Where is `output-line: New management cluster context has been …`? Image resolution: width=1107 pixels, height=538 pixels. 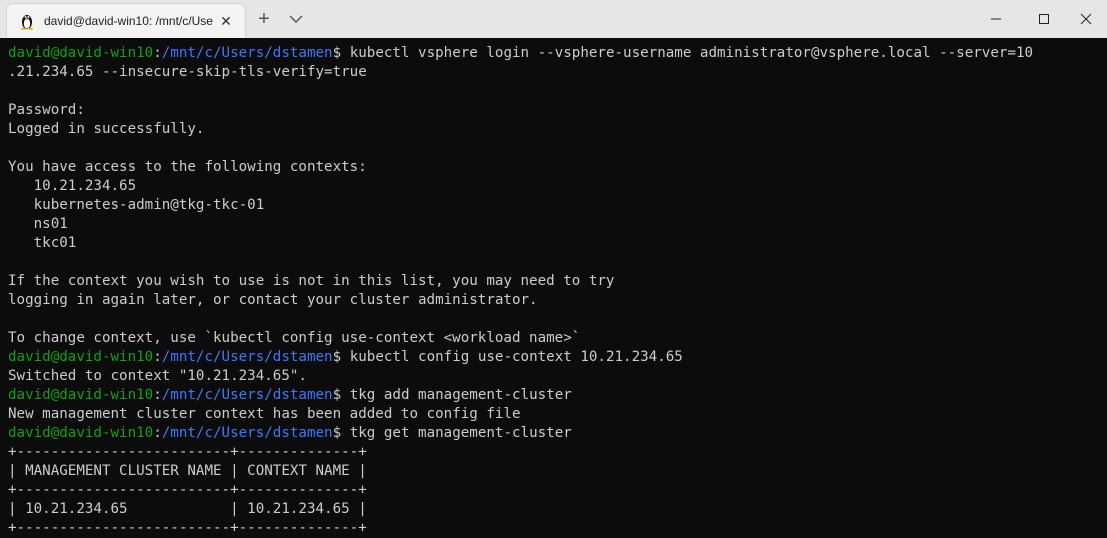 output-line: New management cluster context has been … is located at coordinates (264, 414).